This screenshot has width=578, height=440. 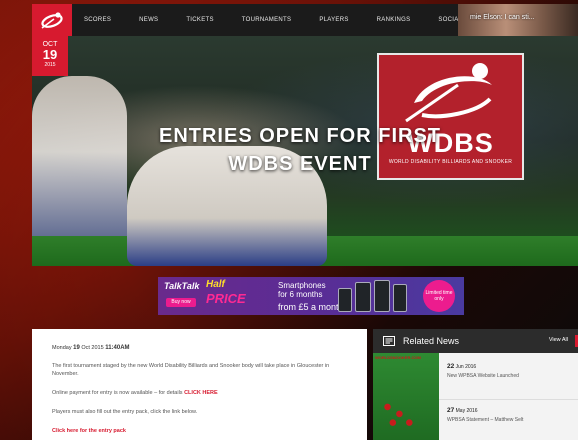 I want to click on nav-tournaments: TOURNAMENTS, so click(x=267, y=20).